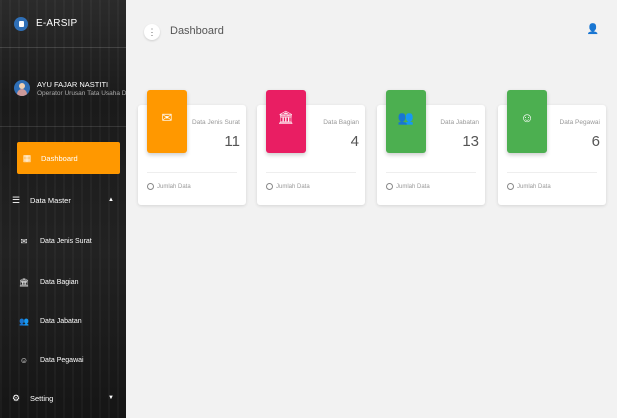  I want to click on sidebar-item-label: Data Jabatan, so click(61, 321).